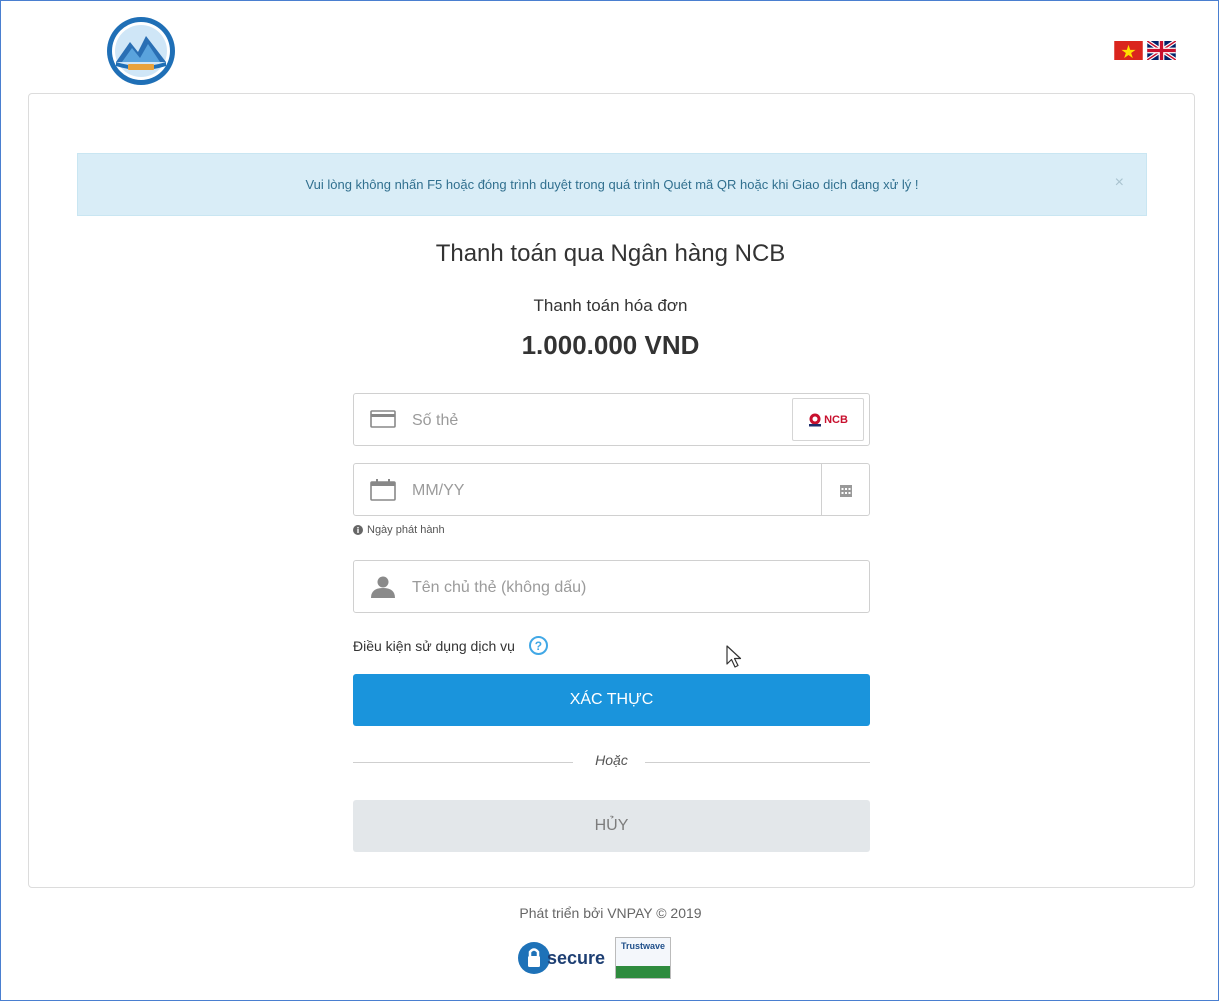 This screenshot has height=1003, width=1221. I want to click on payment-subtitle: Thanh toán hóa đơn, so click(610, 305).